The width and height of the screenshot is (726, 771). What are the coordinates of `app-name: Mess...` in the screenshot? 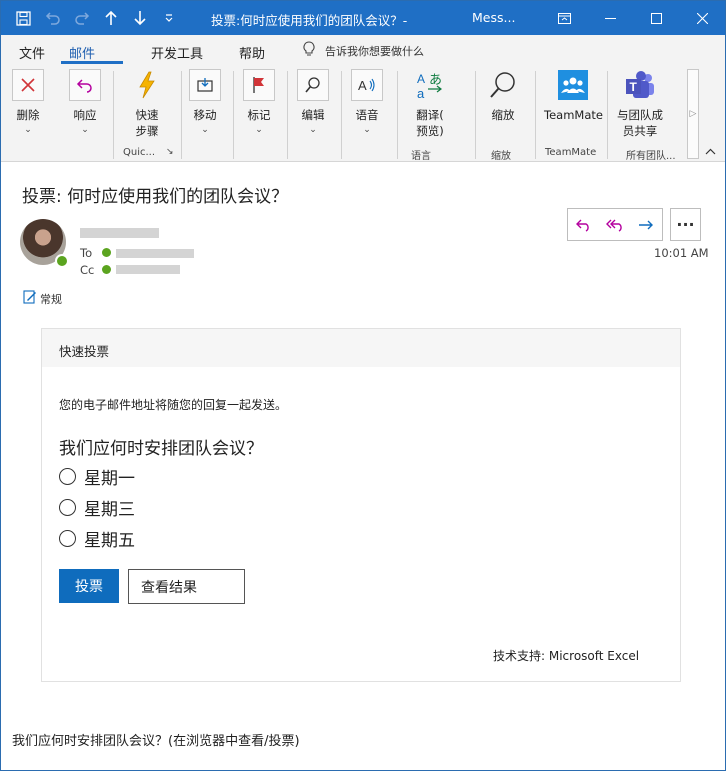 It's located at (494, 17).